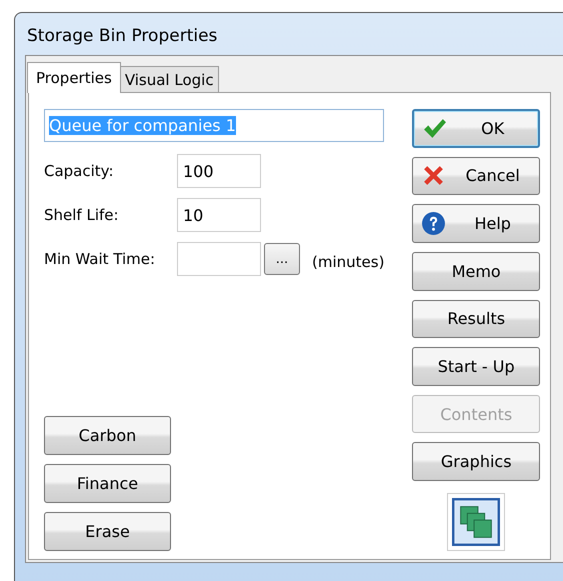 The height and width of the screenshot is (581, 563). Describe the element at coordinates (476, 271) in the screenshot. I see `dialog-button: Memo` at that location.